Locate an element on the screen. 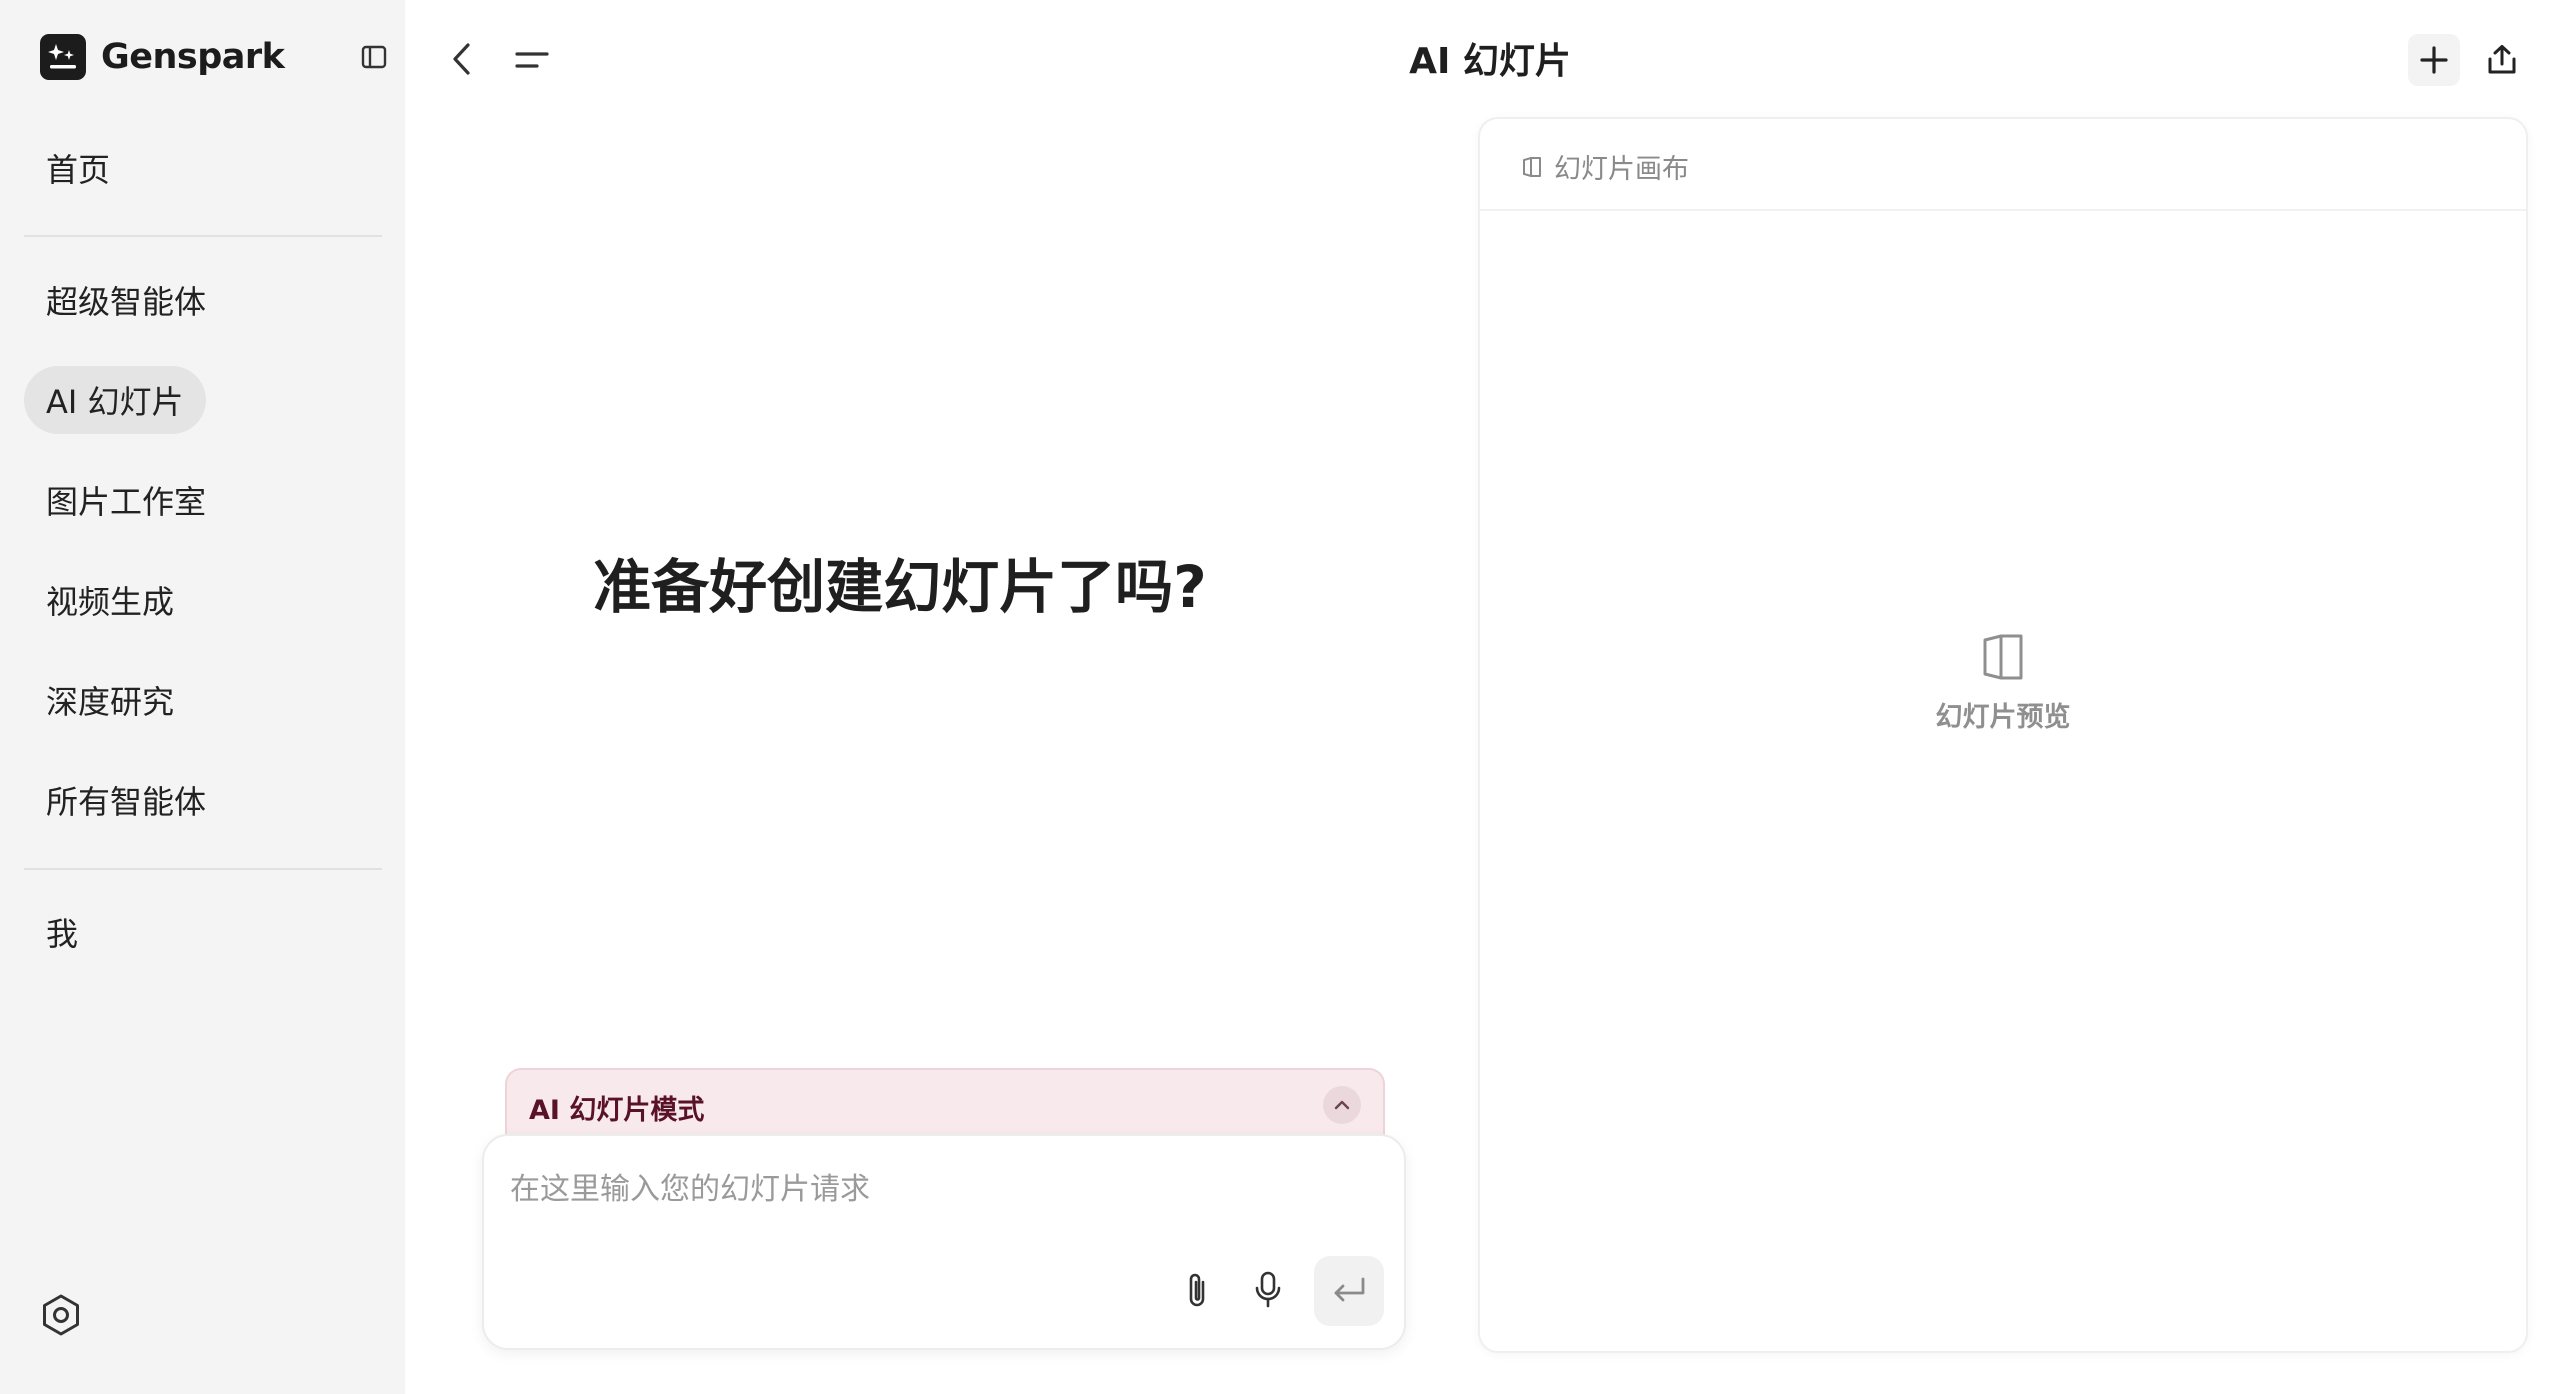 This screenshot has height=1394, width=2558. slides-icon is located at coordinates (1532, 166).